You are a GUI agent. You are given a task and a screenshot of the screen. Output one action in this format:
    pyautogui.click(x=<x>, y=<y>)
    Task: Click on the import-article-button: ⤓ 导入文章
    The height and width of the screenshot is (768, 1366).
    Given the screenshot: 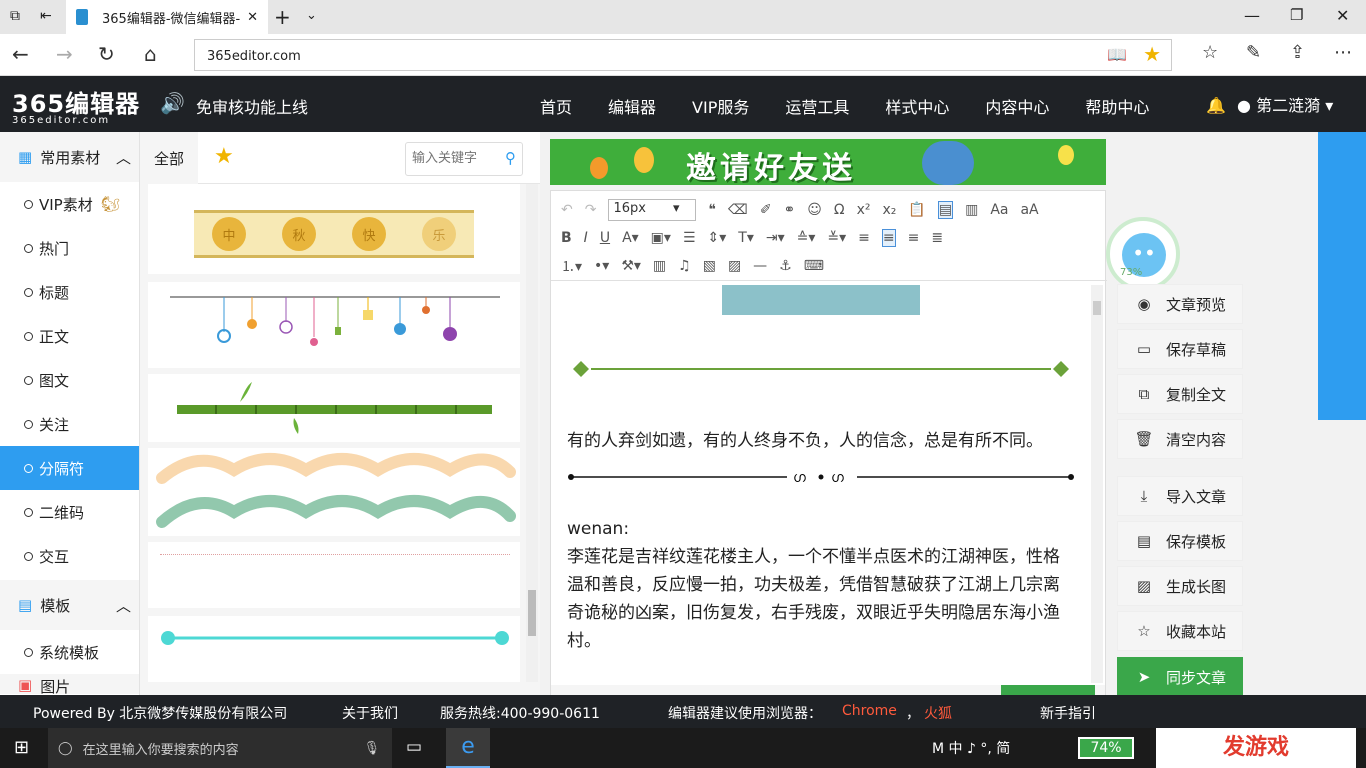 What is the action you would take?
    pyautogui.click(x=1180, y=496)
    